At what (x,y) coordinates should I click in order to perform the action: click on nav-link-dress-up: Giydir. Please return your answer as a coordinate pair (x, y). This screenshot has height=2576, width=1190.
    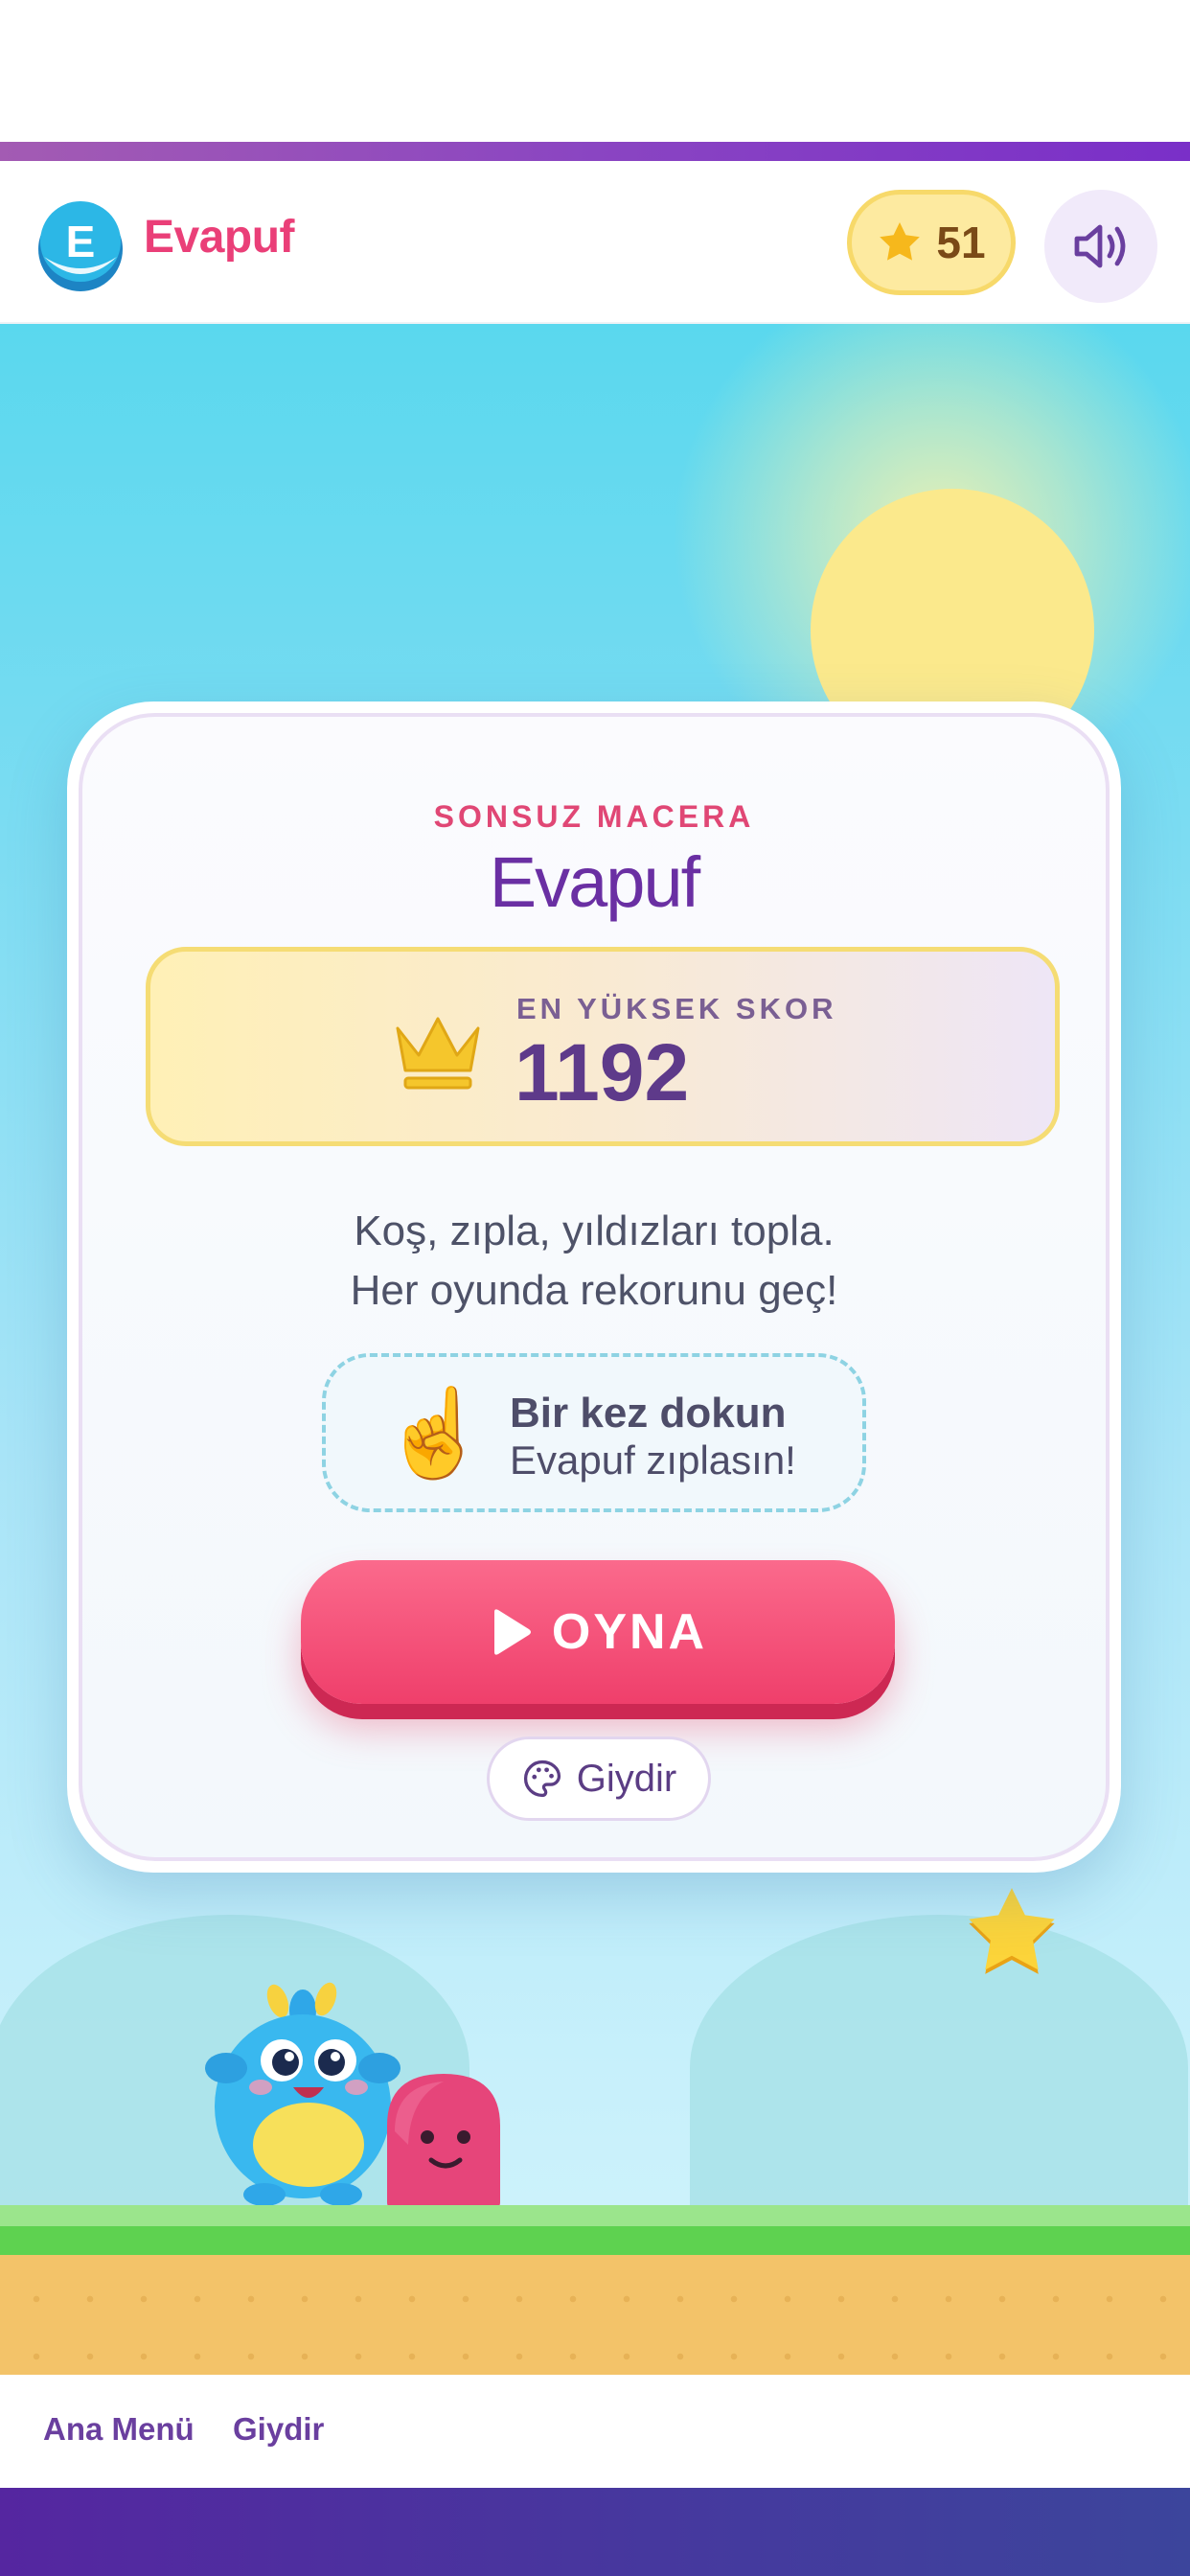
    Looking at the image, I should click on (279, 2429).